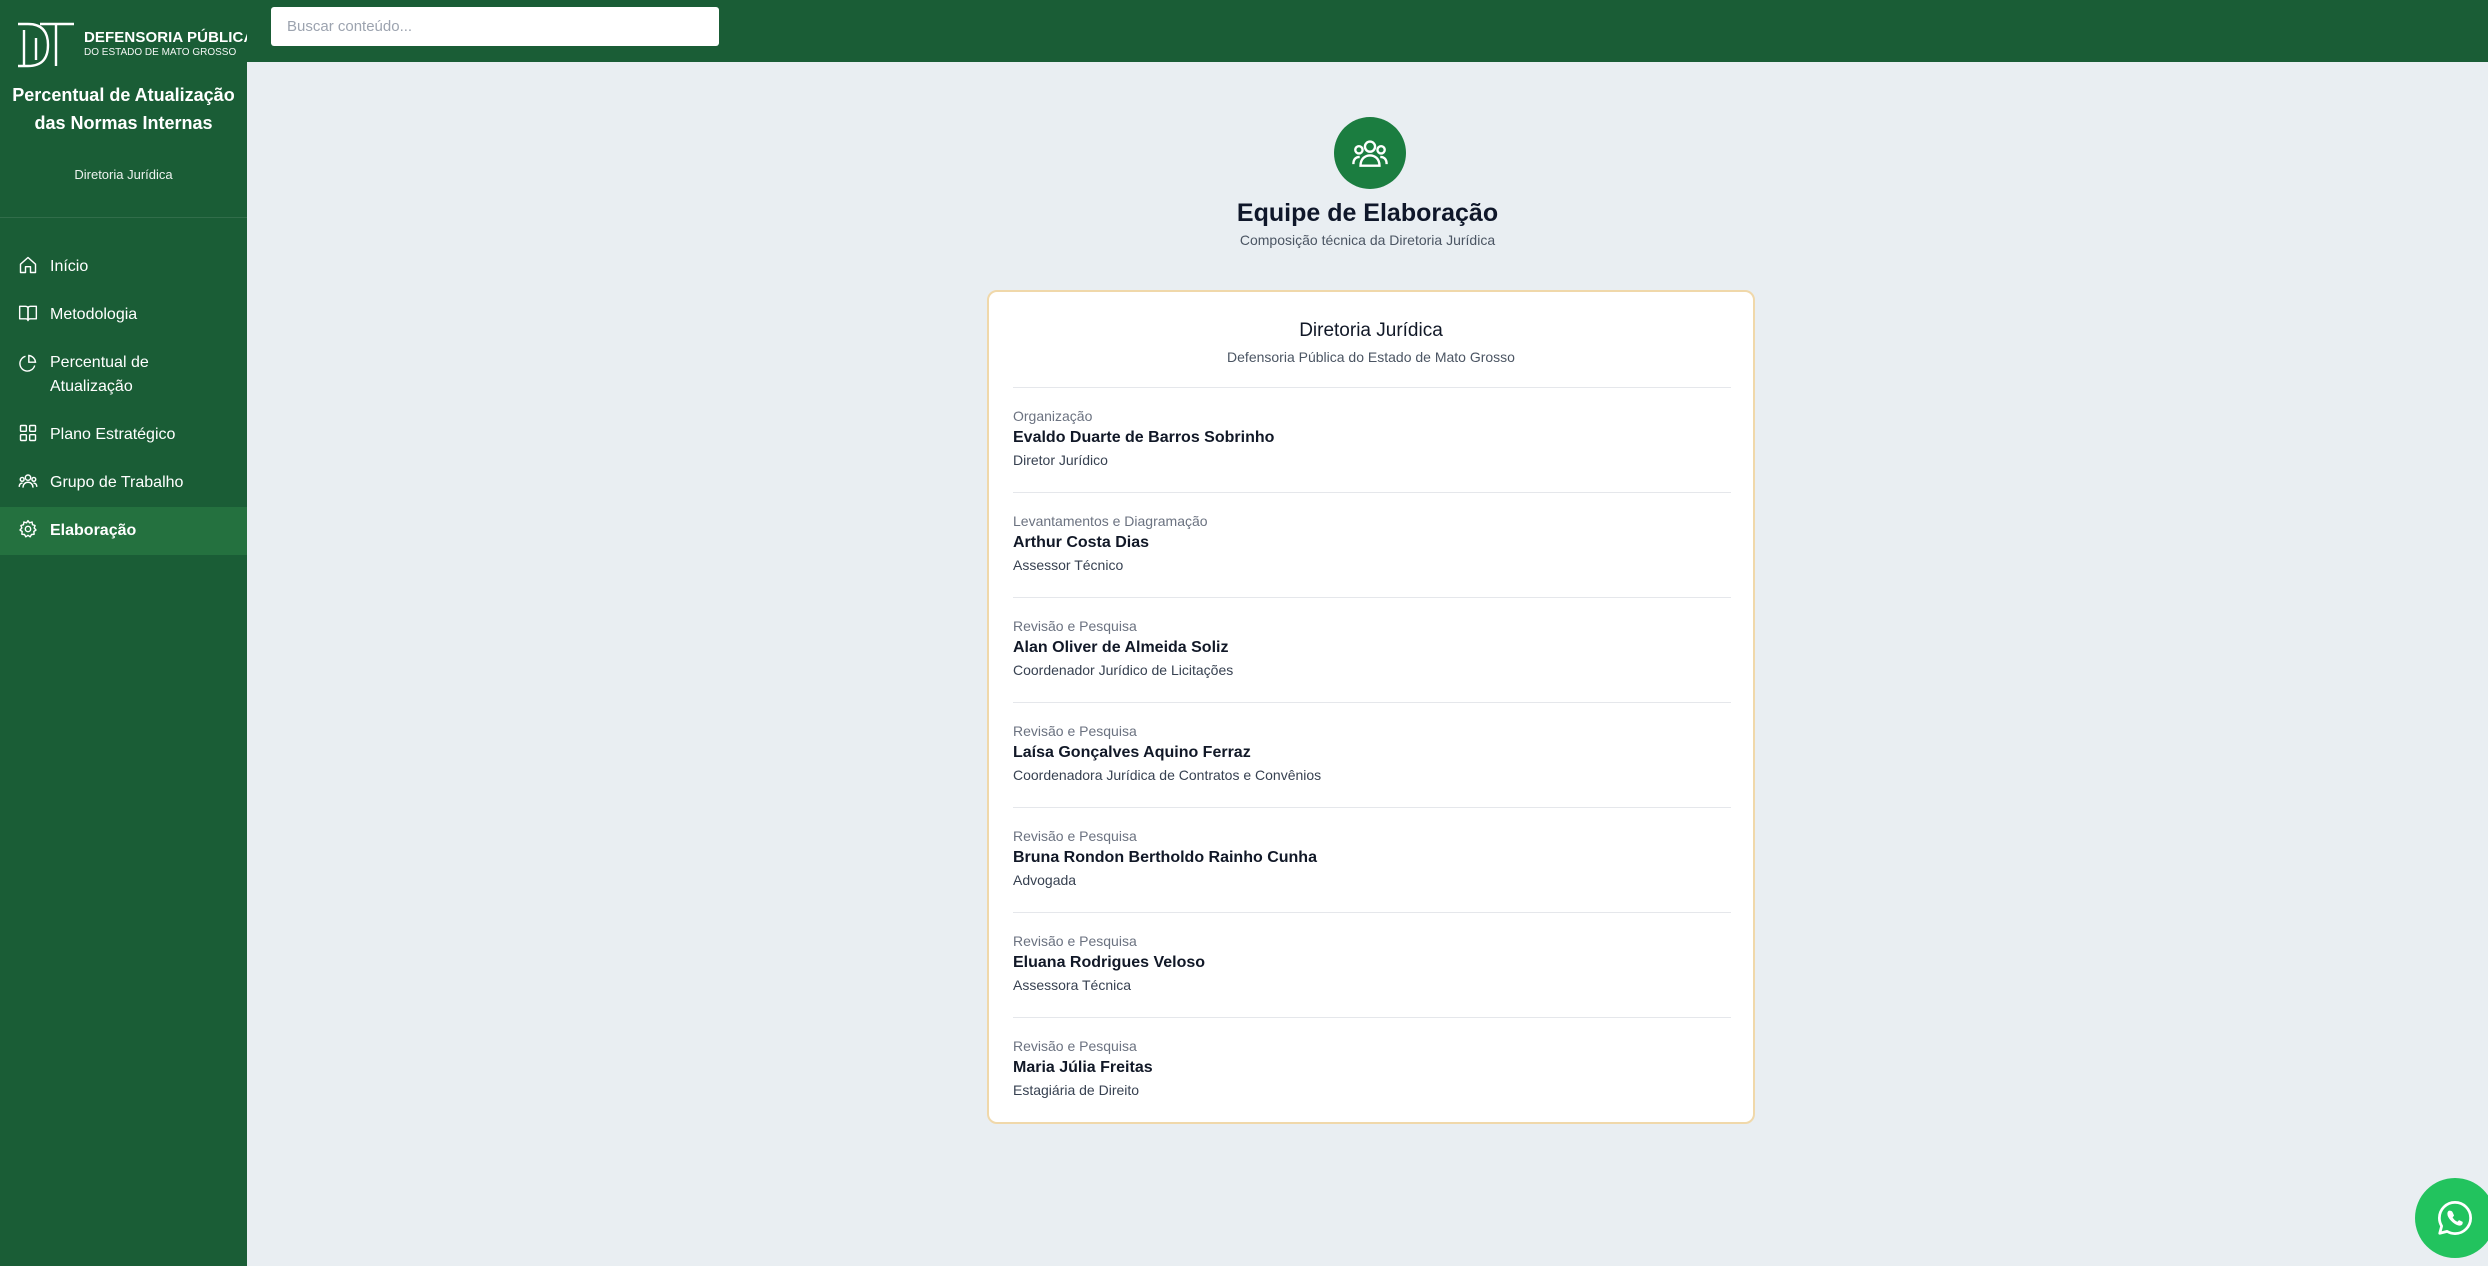  I want to click on sidebar-item-percentual: Percentual de Atualização, so click(123, 375).